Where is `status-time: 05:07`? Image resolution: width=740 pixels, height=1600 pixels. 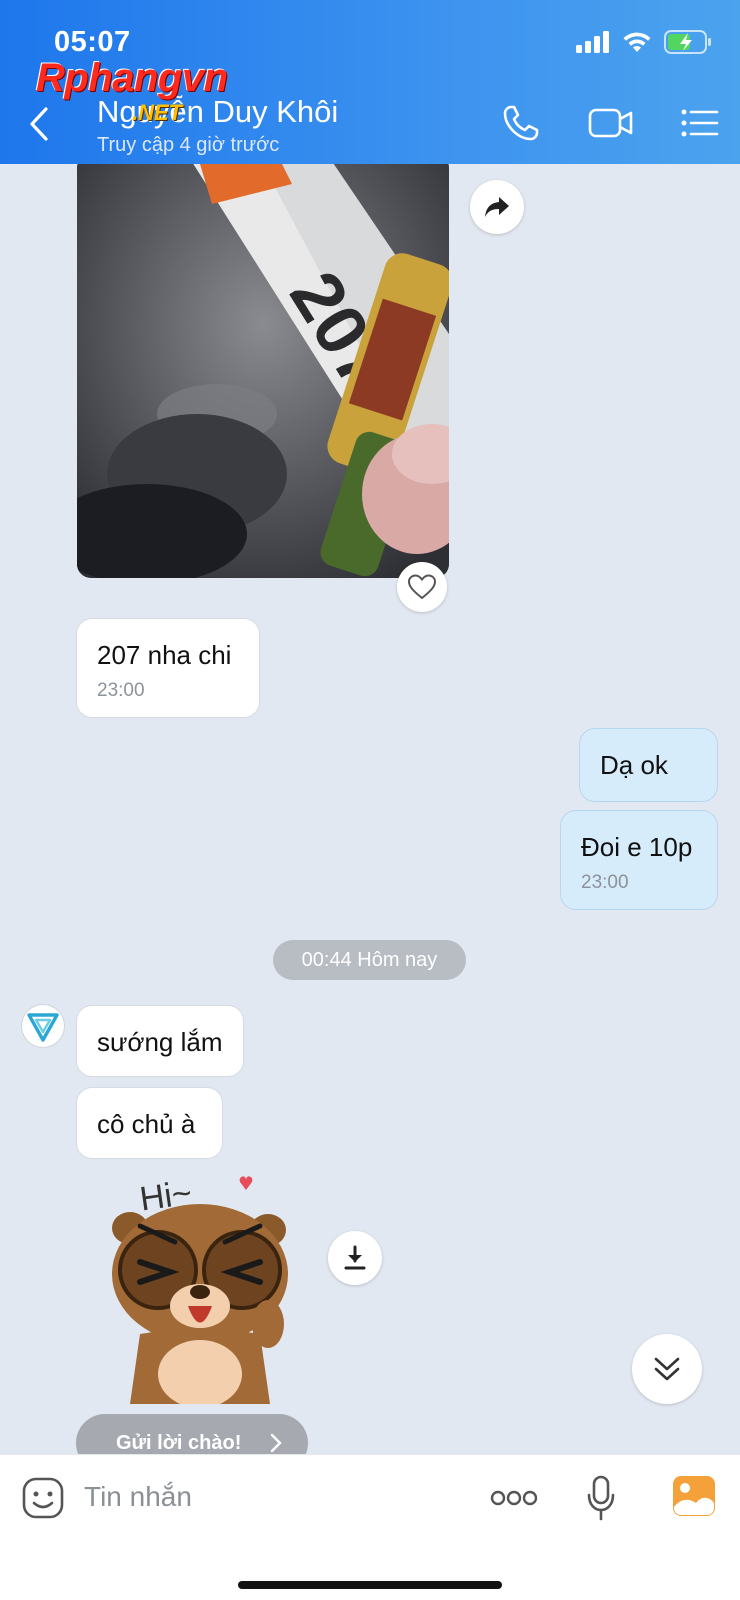 status-time: 05:07 is located at coordinates (92, 42).